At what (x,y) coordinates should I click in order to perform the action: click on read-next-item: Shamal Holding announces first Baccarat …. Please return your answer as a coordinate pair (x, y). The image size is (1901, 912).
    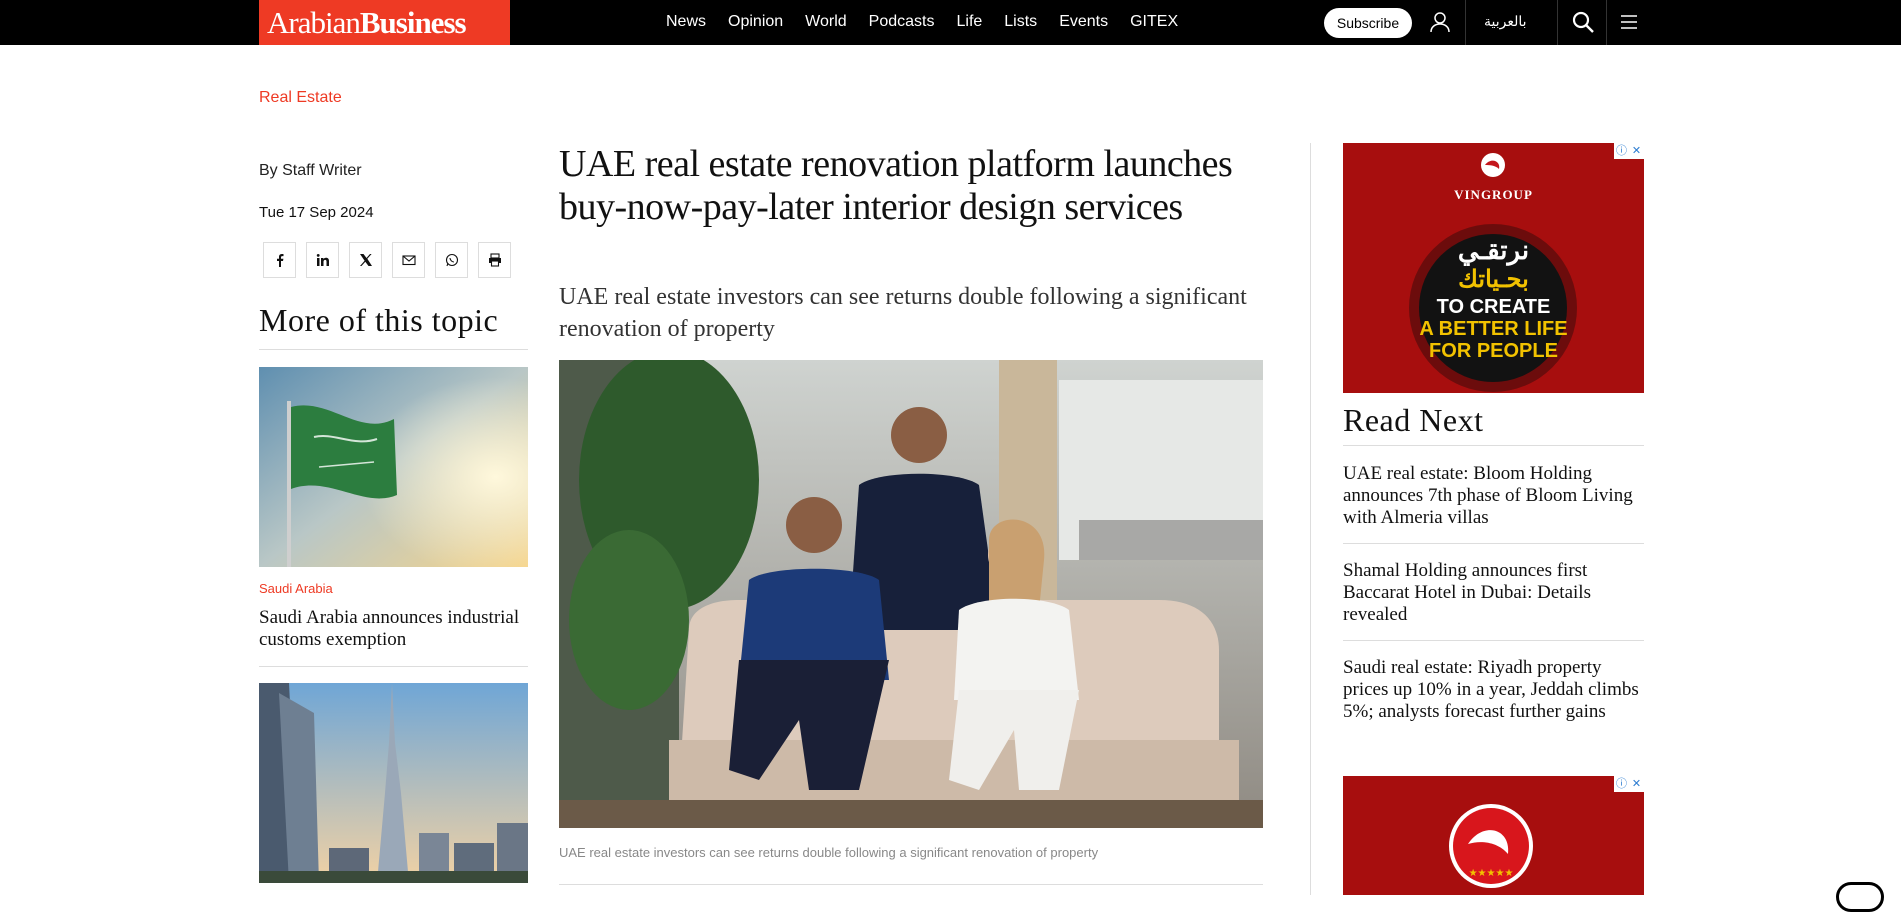
    Looking at the image, I should click on (1493, 593).